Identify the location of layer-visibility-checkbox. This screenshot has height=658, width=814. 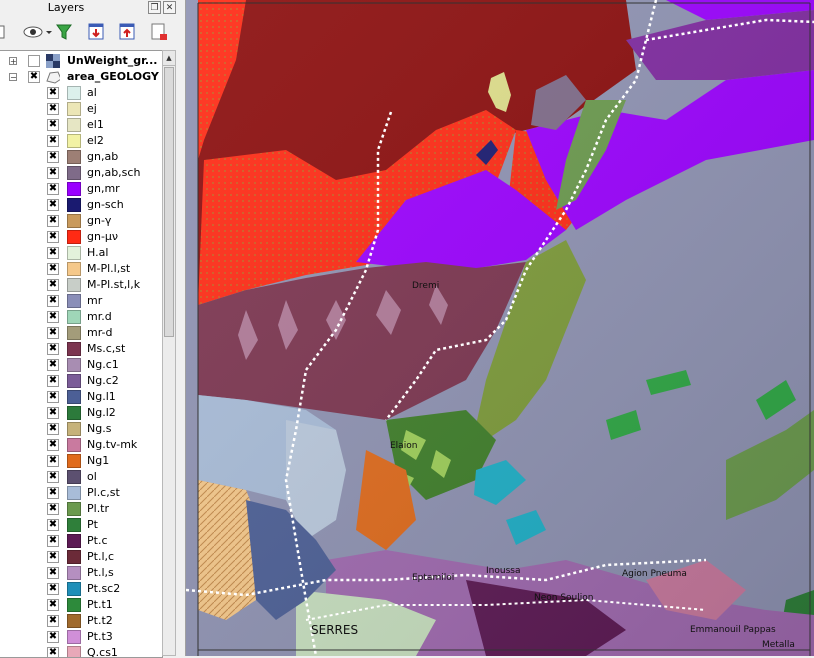
(34, 61).